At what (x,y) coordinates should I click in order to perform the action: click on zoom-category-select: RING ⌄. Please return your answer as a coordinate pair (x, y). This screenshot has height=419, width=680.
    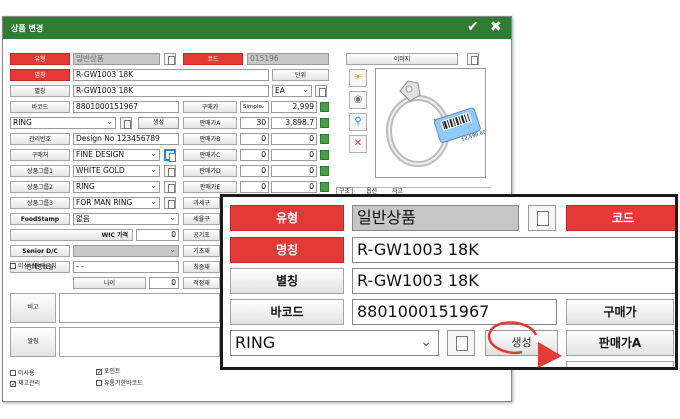
    Looking at the image, I should click on (334, 343).